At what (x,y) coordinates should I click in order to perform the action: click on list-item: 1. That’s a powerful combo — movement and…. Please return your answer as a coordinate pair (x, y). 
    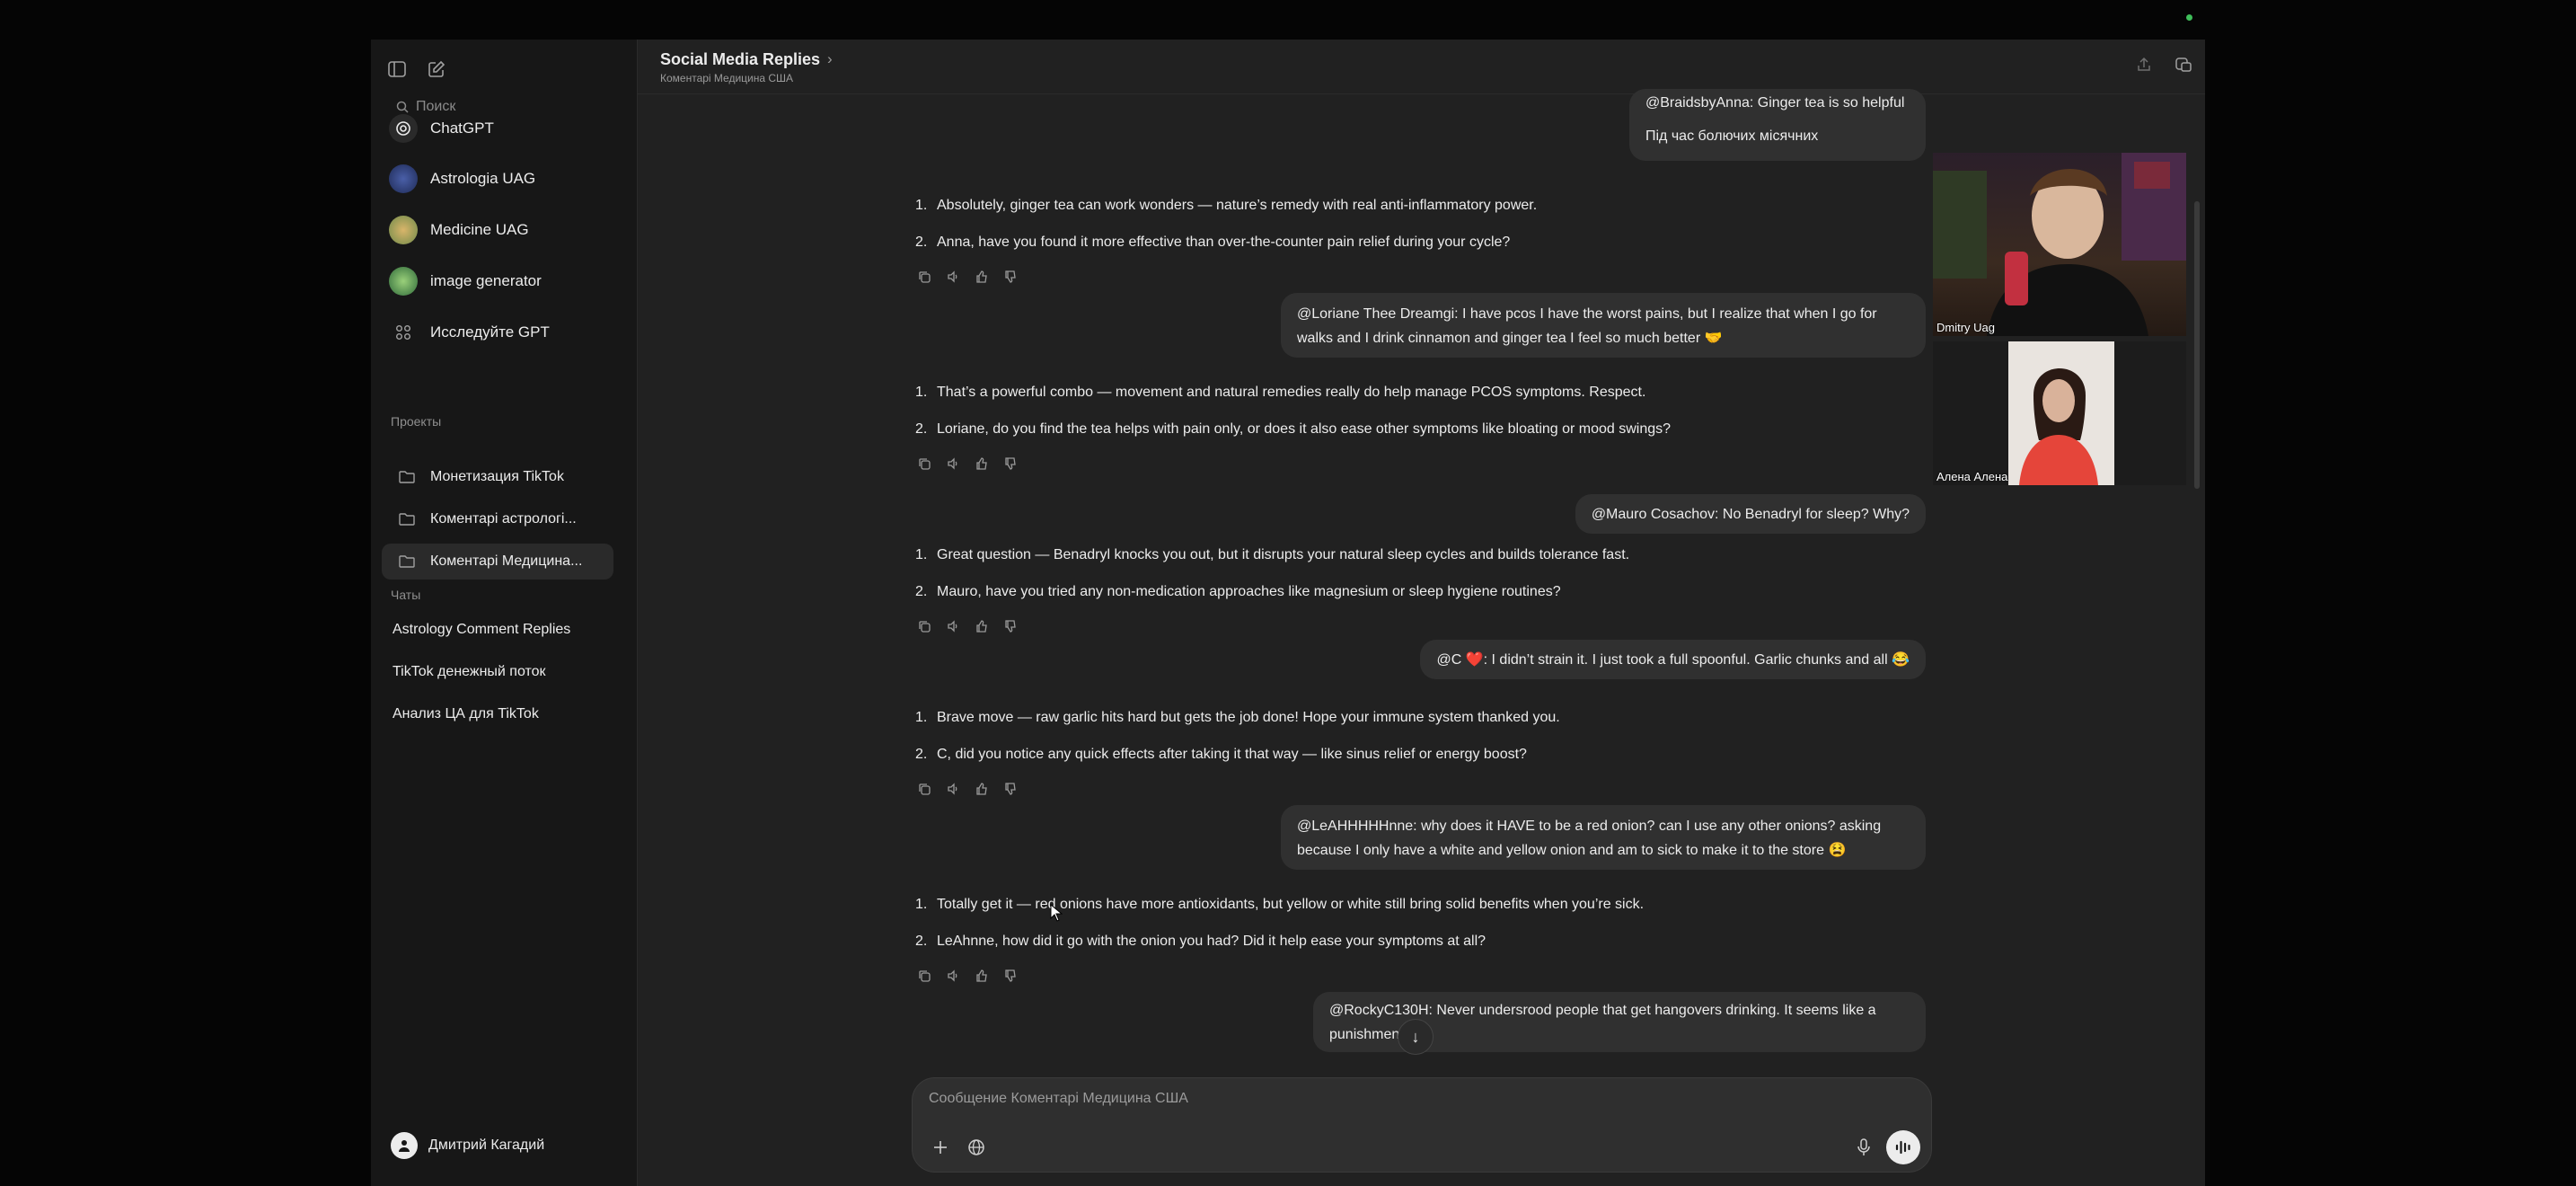
    Looking at the image, I should click on (1280, 392).